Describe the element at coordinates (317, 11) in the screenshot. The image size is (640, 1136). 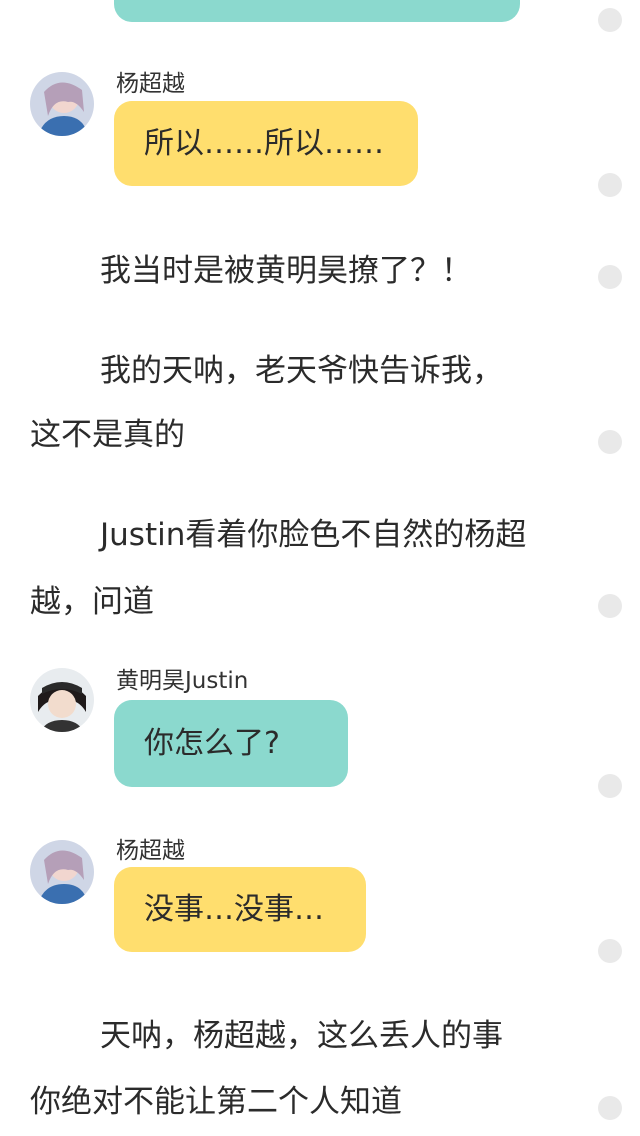
I see `chat-bubble-partial` at that location.